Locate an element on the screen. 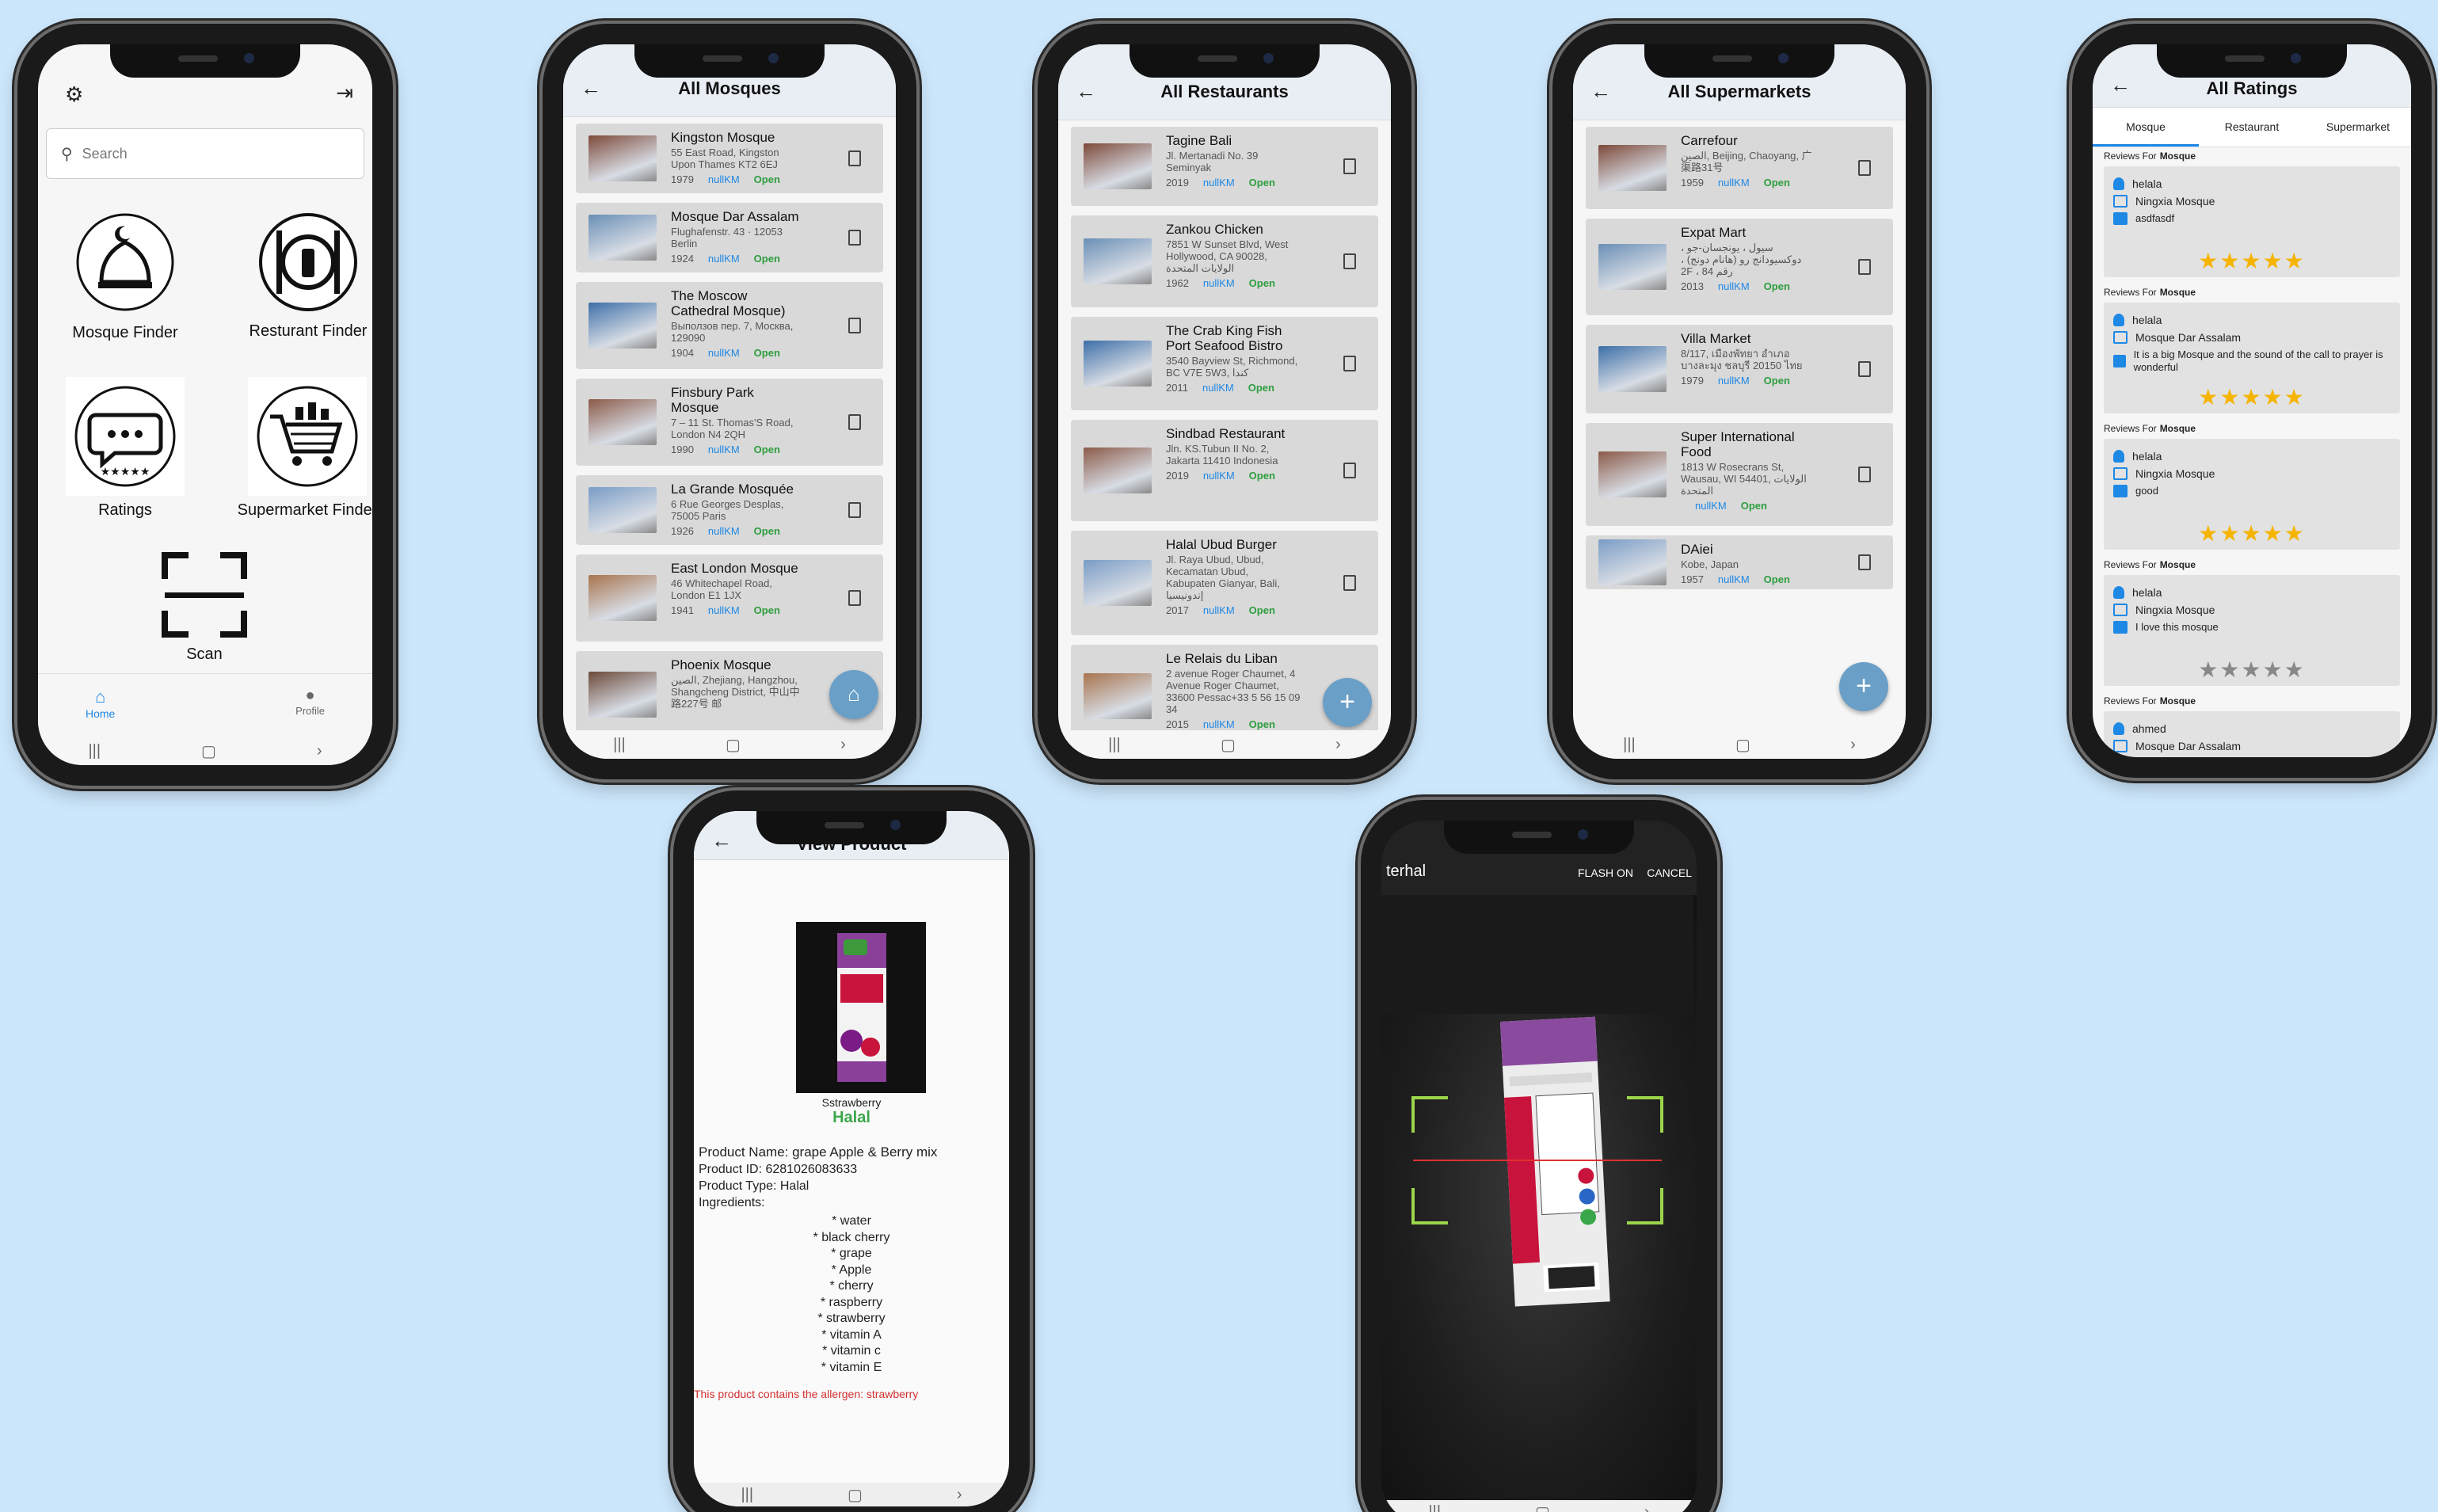  tile-restaurant-finder: Resturant Finder is located at coordinates (303, 276).